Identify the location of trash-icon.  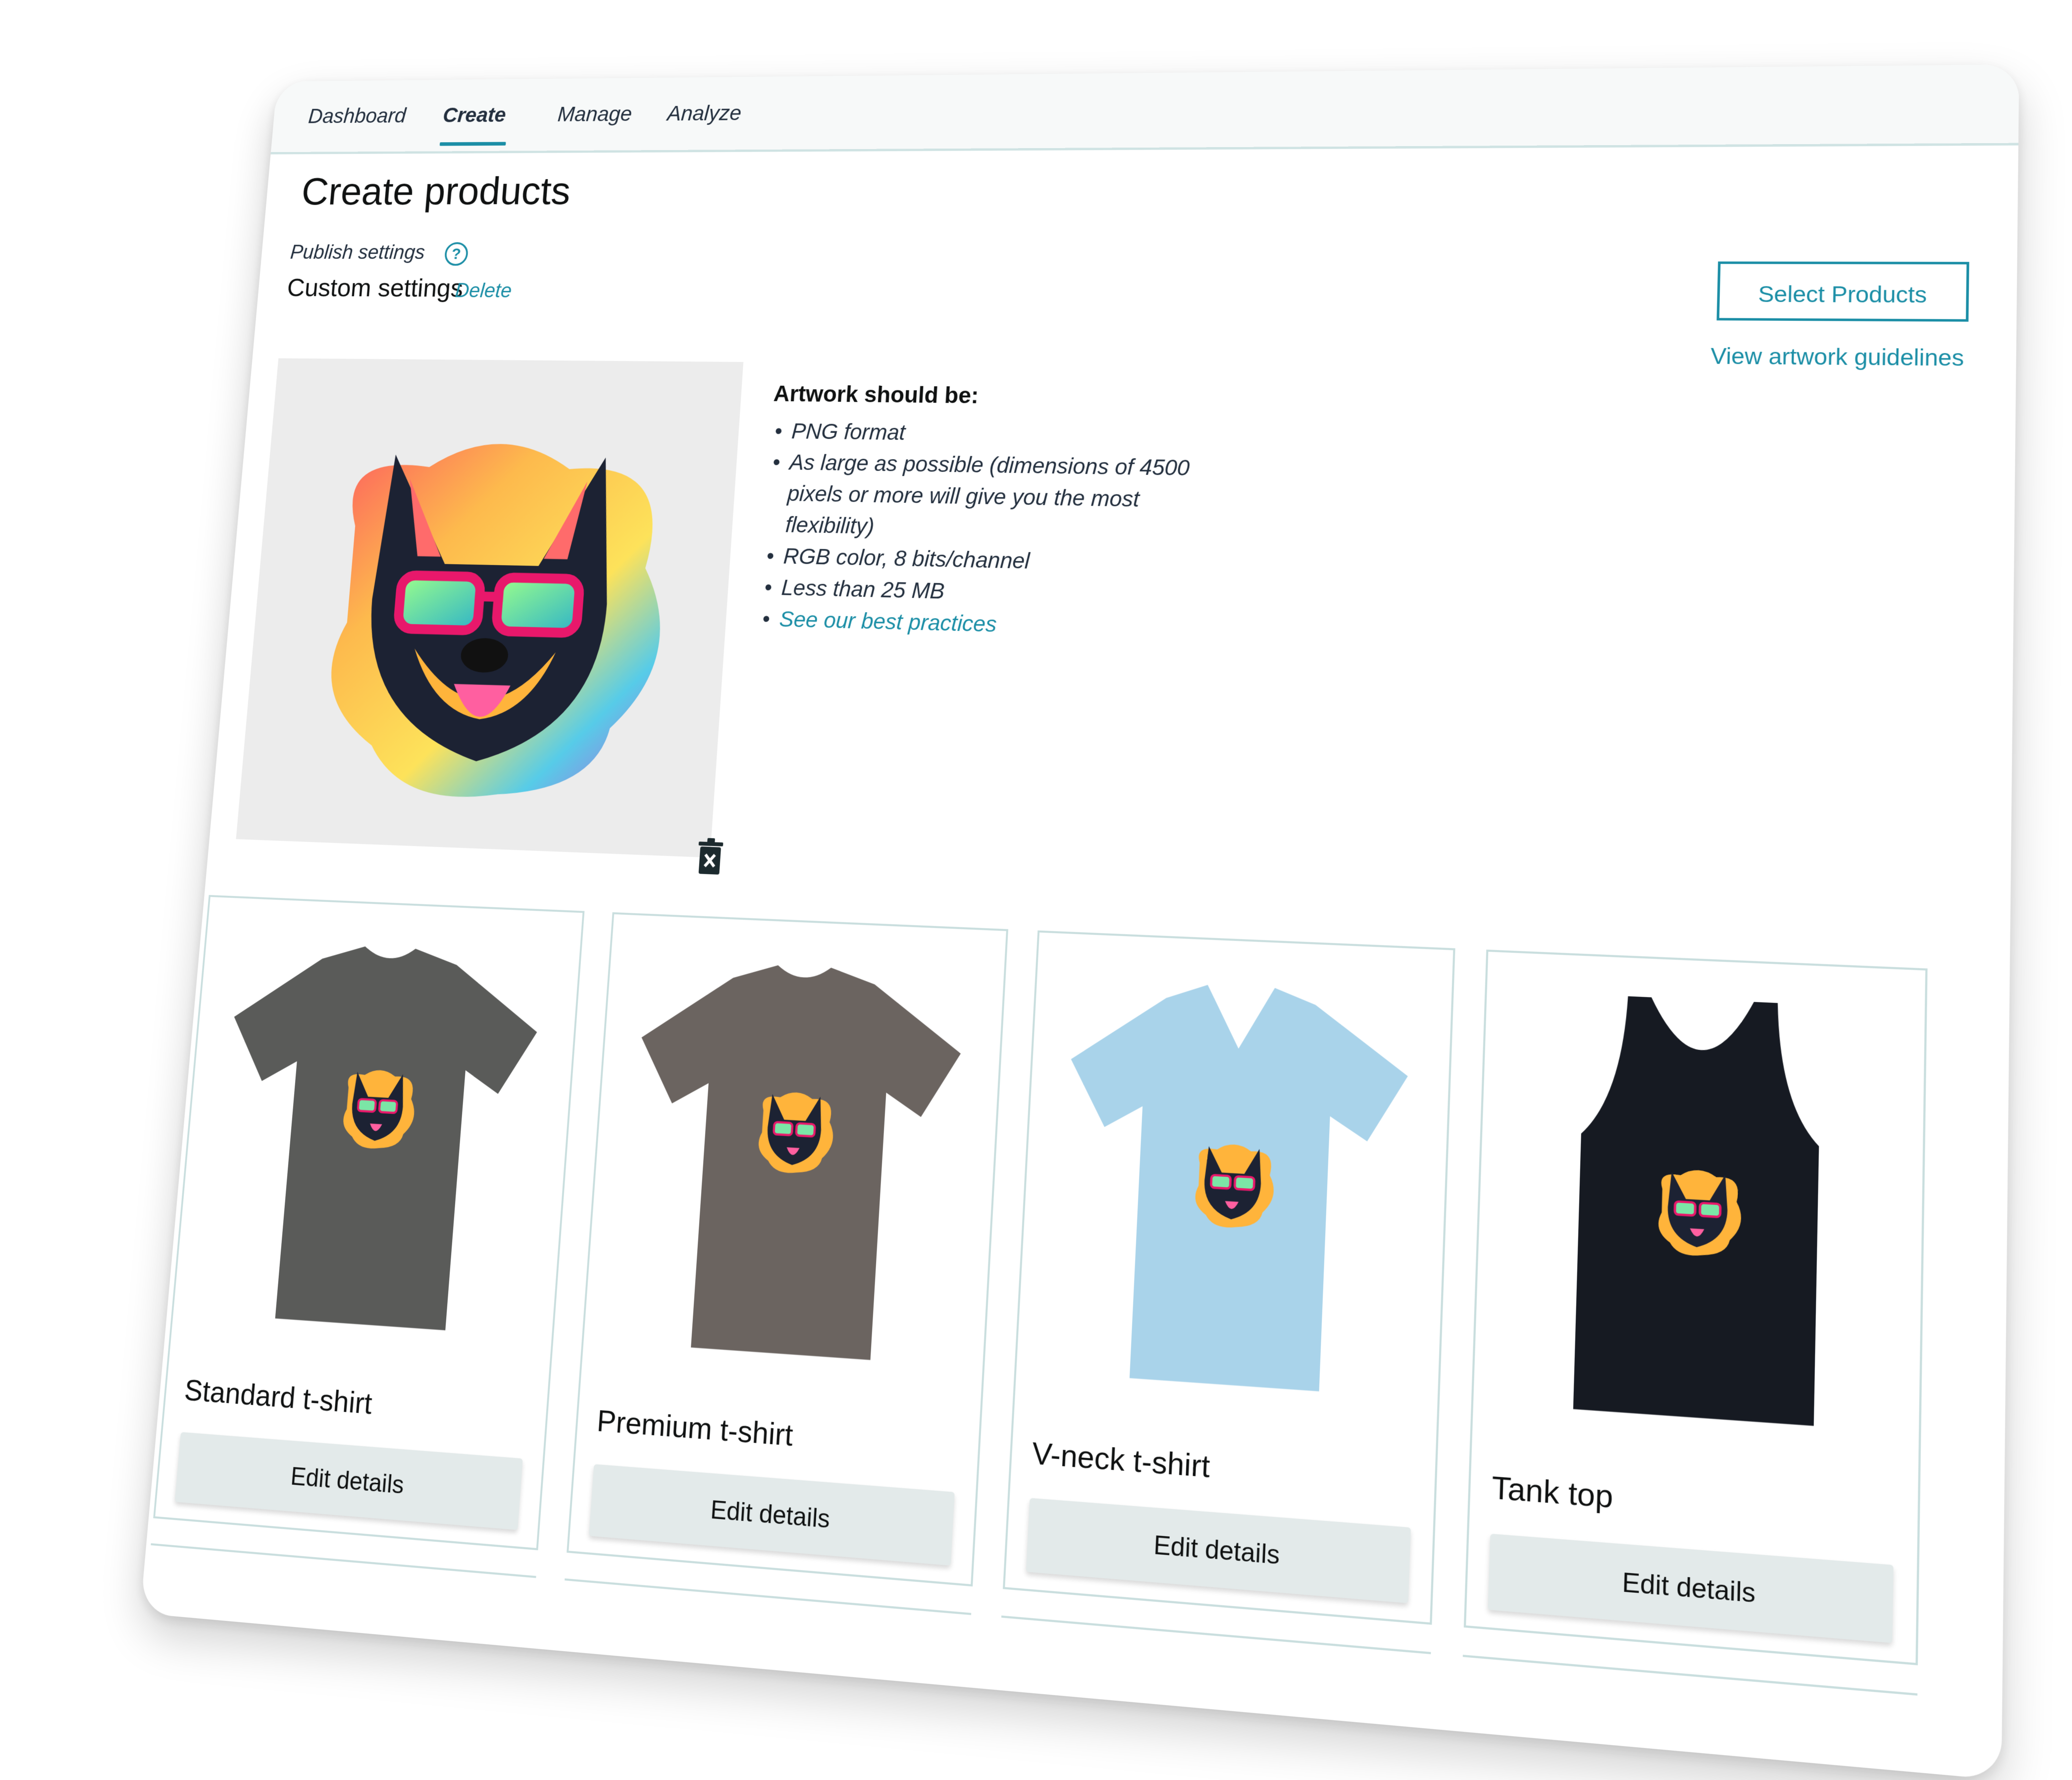
(710, 857).